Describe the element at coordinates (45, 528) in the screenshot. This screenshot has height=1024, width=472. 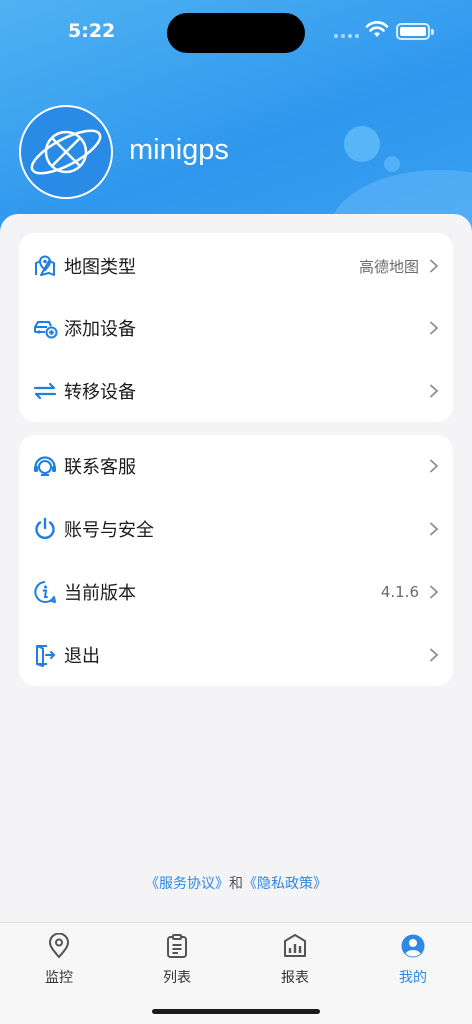
I see `power-icon` at that location.